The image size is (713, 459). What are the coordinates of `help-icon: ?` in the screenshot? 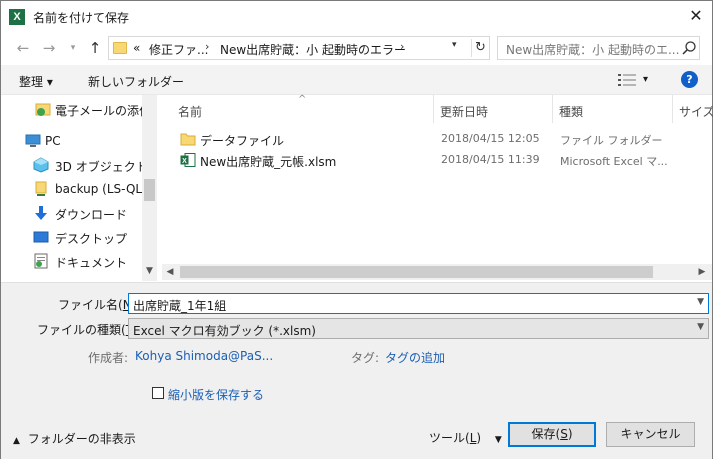 It's located at (689, 79).